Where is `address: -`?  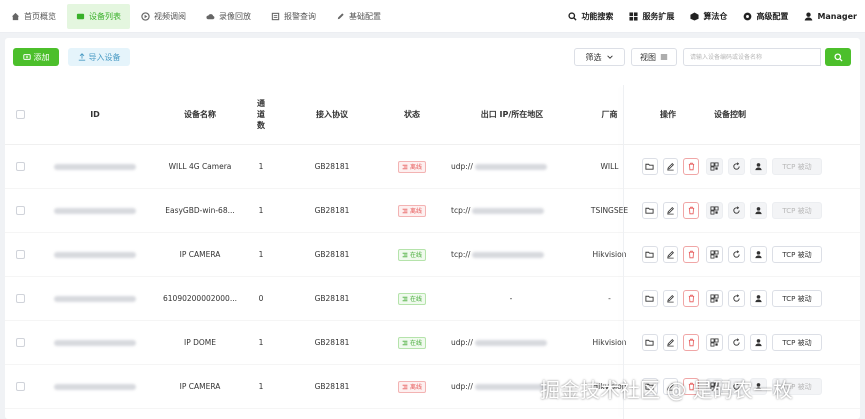 address: - is located at coordinates (512, 298).